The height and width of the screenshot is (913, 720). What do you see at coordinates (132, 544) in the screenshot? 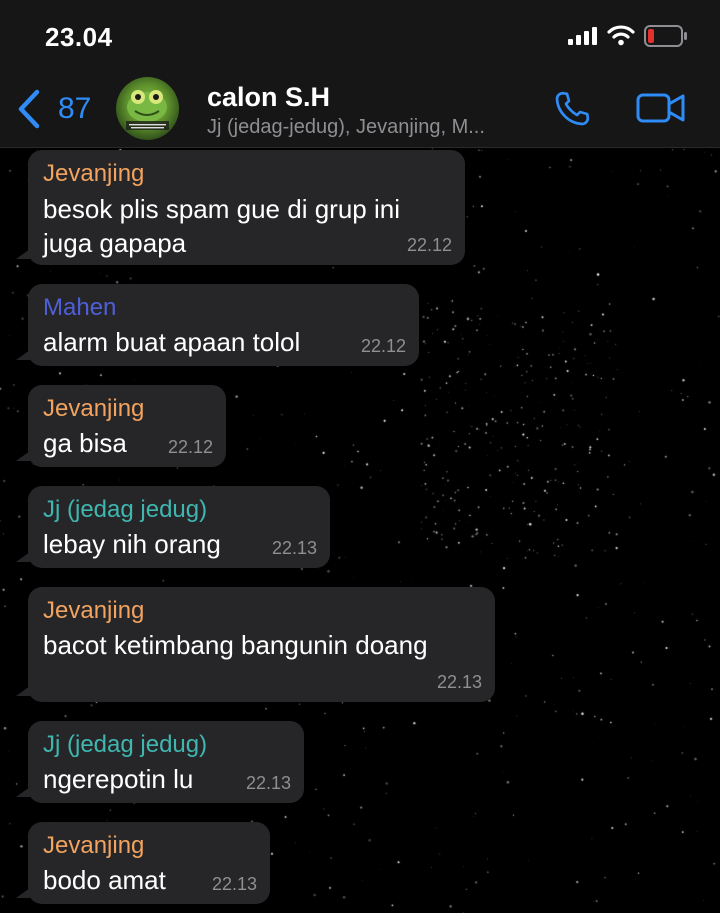
I see `message-text: lebay nih orang` at bounding box center [132, 544].